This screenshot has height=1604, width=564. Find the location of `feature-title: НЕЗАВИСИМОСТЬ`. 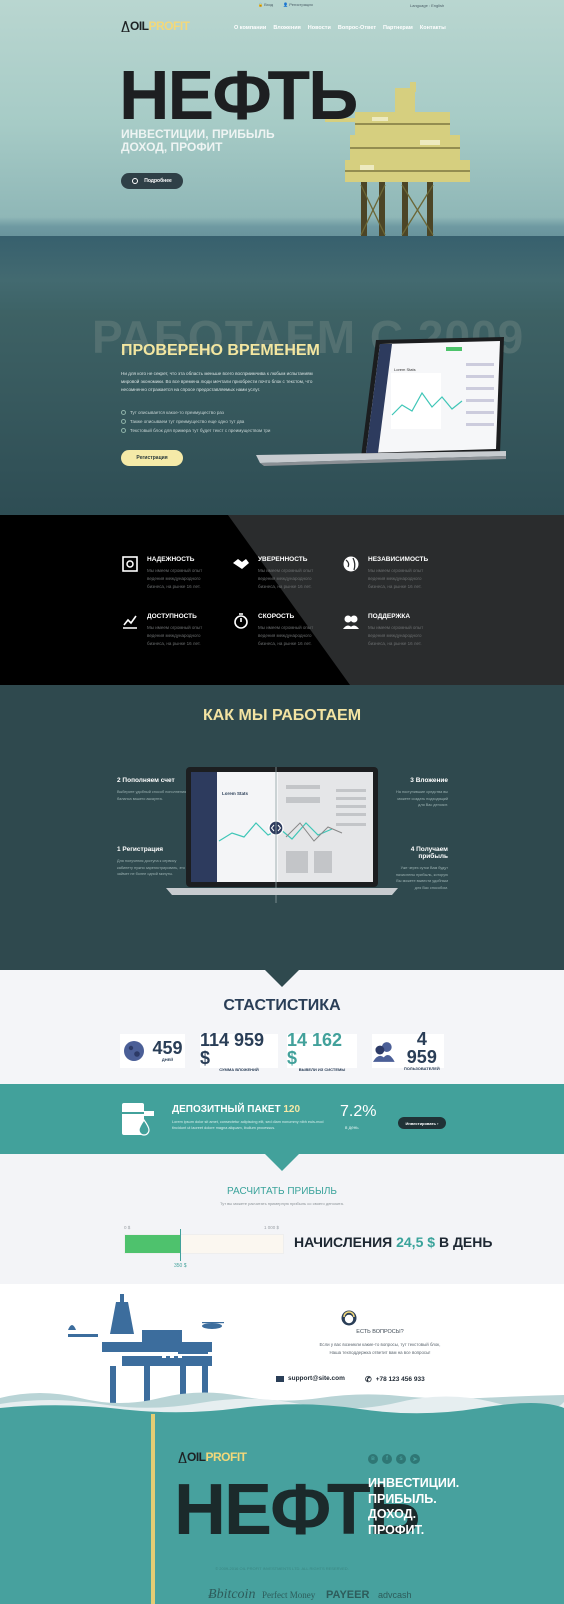

feature-title: НЕЗАВИСИМОСТЬ is located at coordinates (398, 559).